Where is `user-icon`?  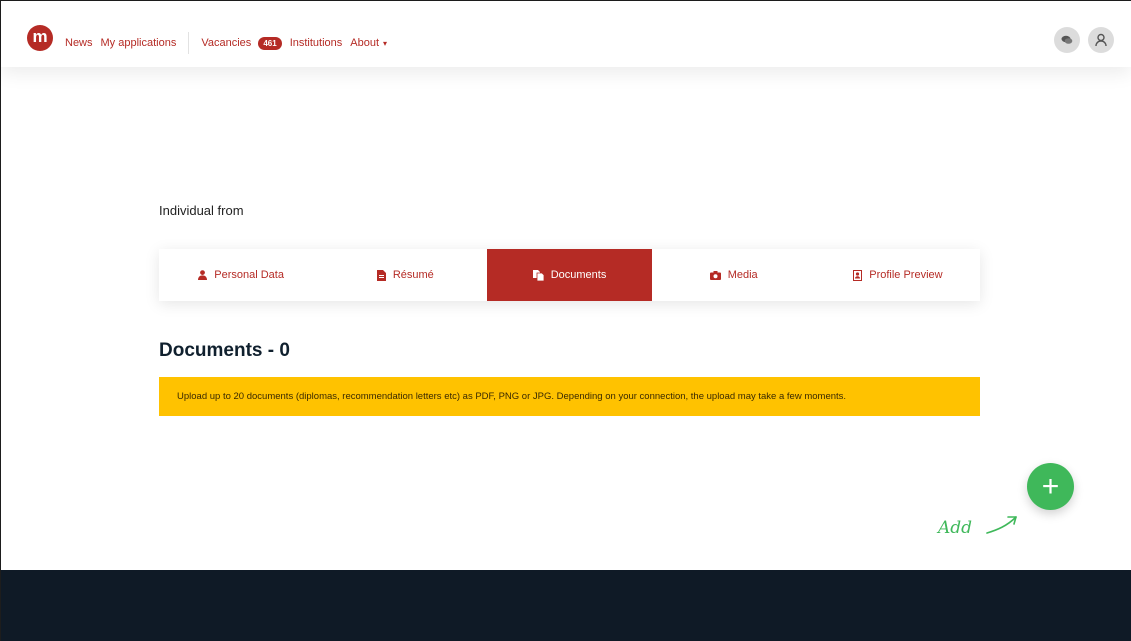
user-icon is located at coordinates (1101, 40).